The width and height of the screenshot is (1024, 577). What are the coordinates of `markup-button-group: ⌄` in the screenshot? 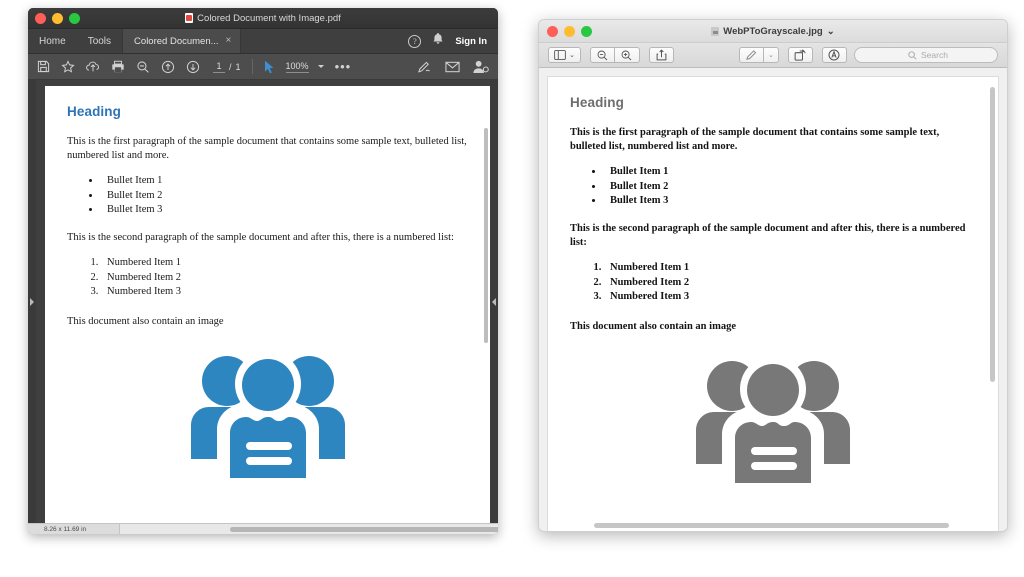 It's located at (758, 55).